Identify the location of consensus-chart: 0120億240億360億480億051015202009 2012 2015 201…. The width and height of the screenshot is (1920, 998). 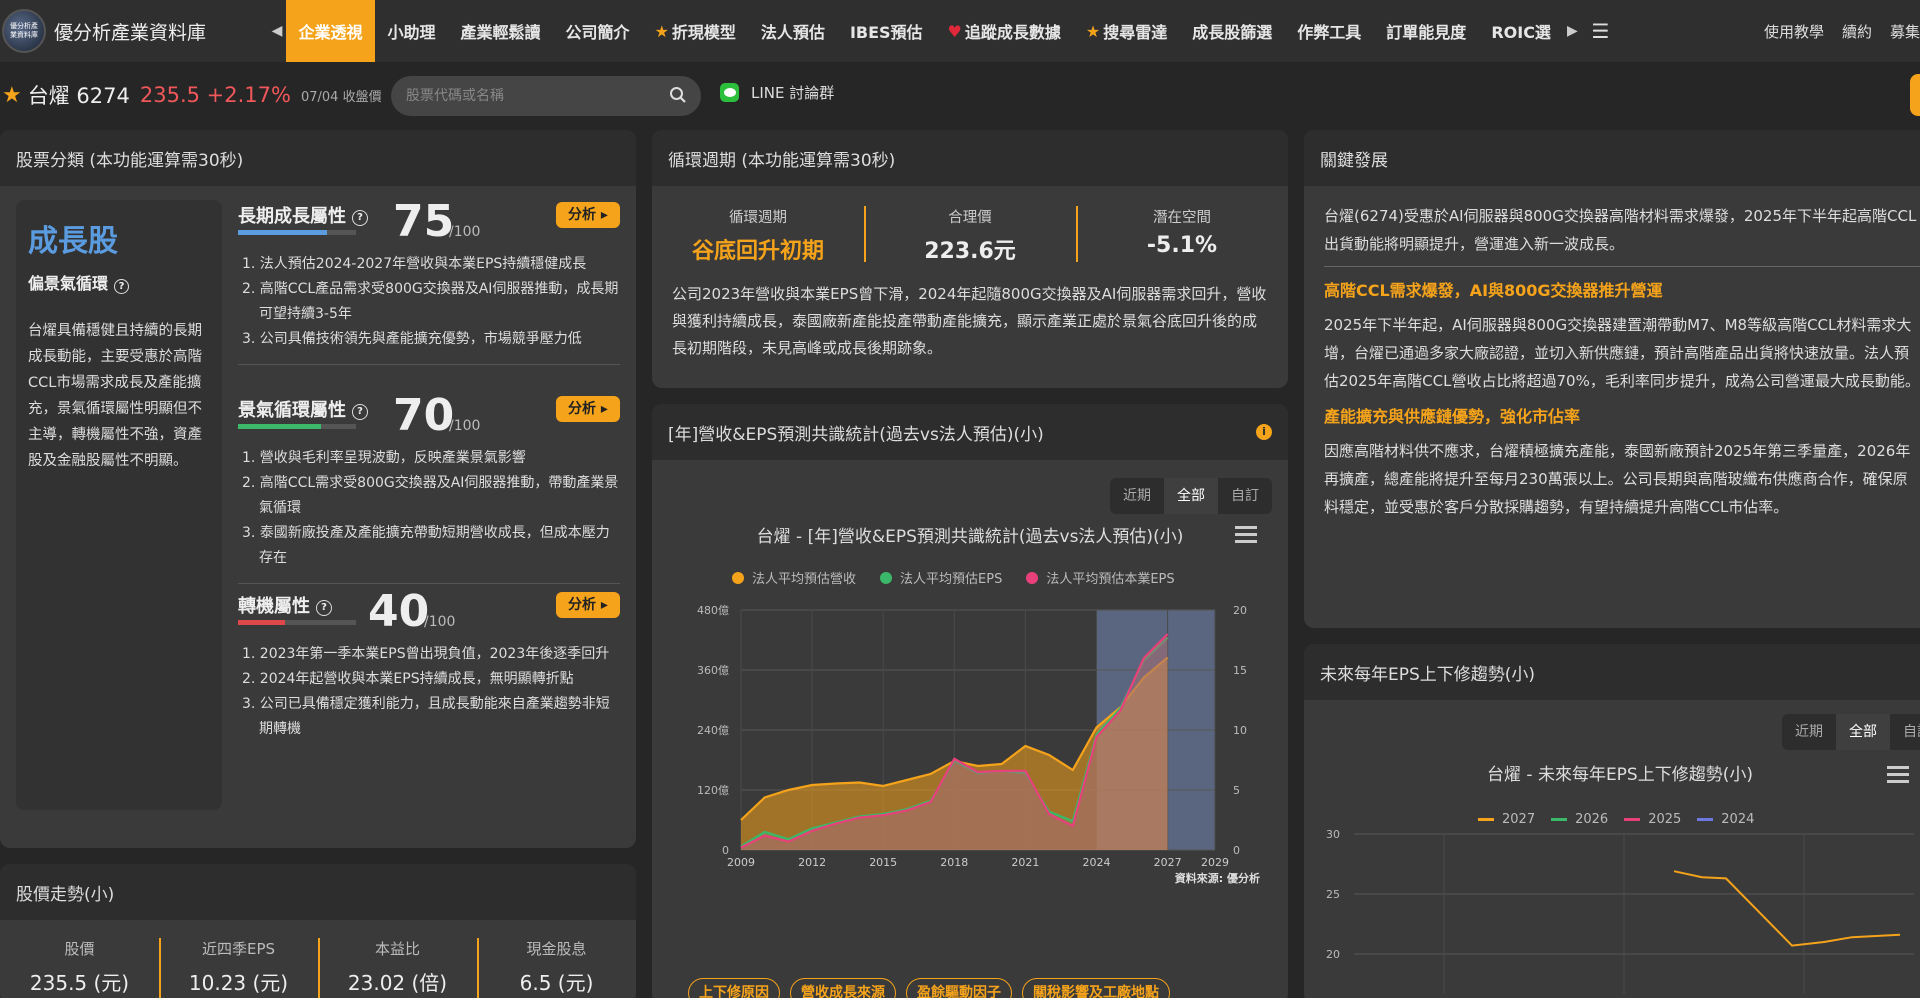
(978, 744).